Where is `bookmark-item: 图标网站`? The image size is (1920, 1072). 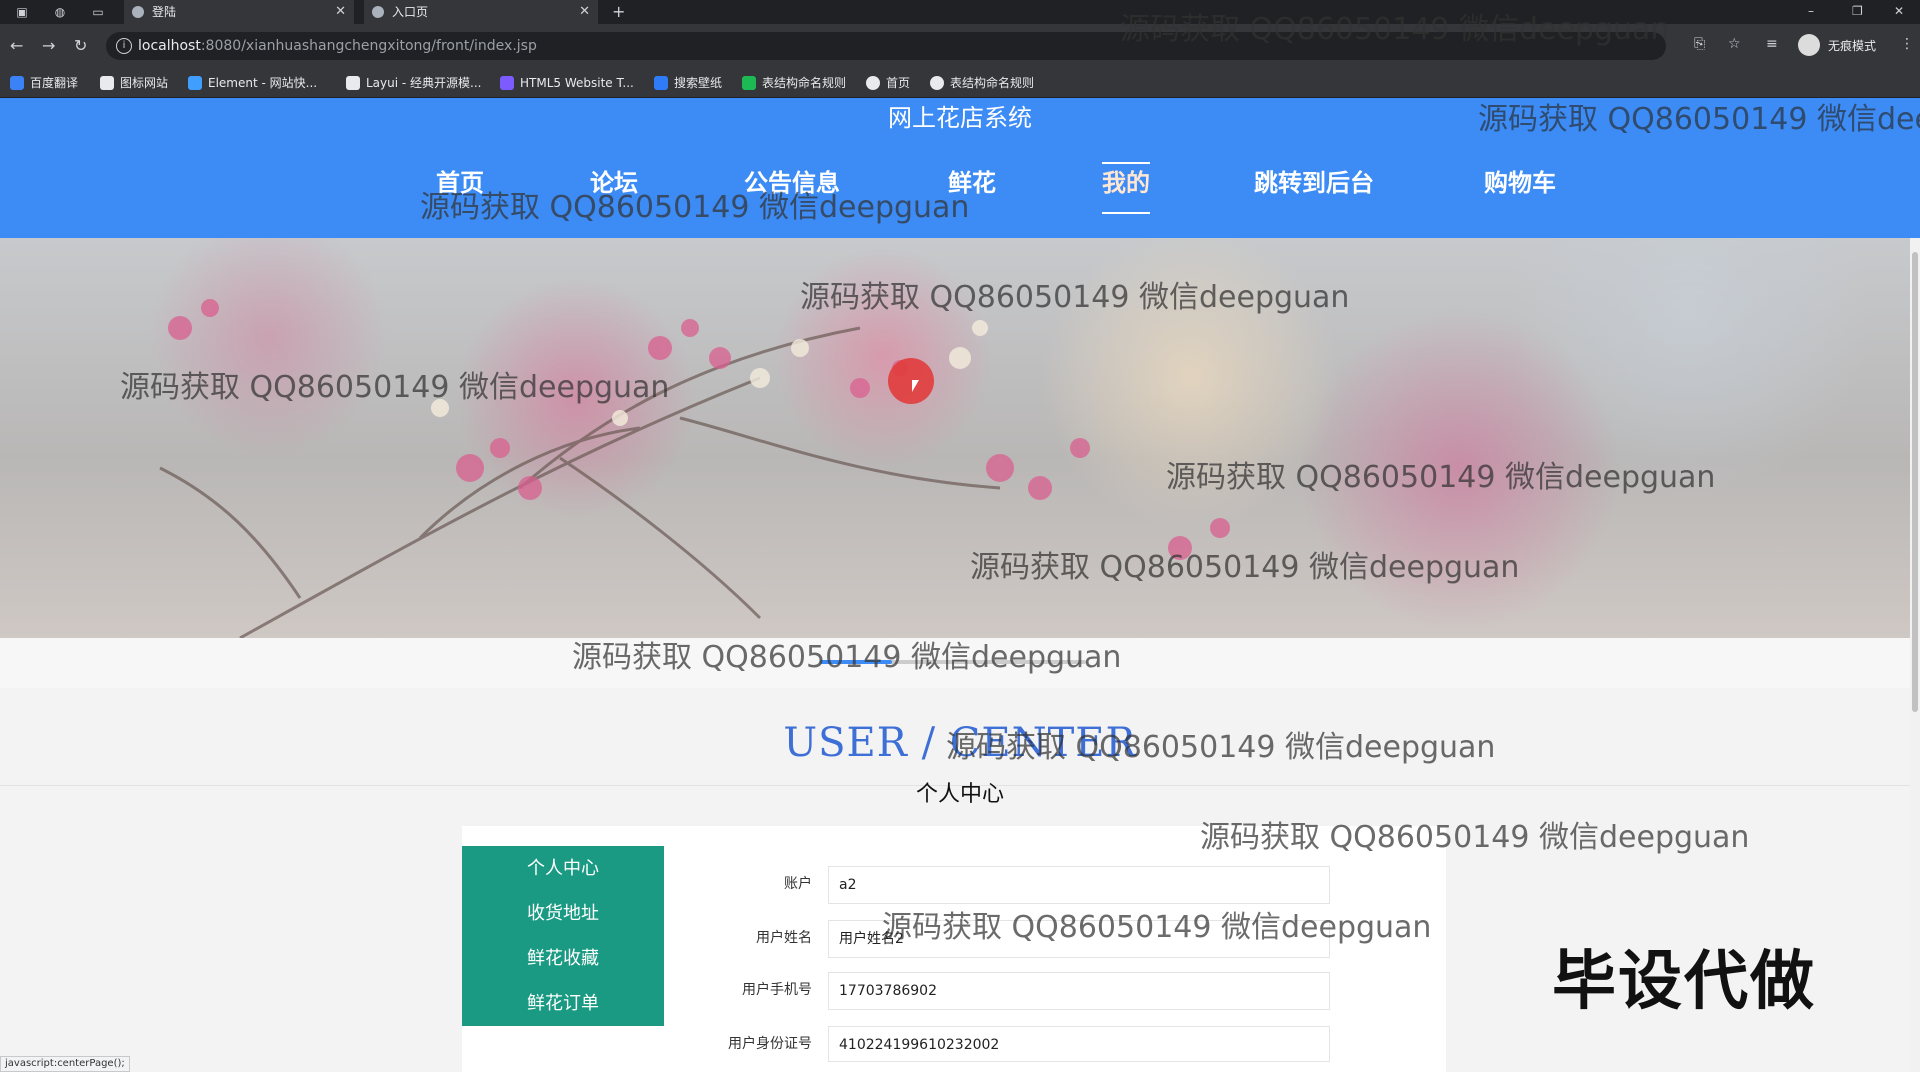
bookmark-item: 图标网站 is located at coordinates (134, 83).